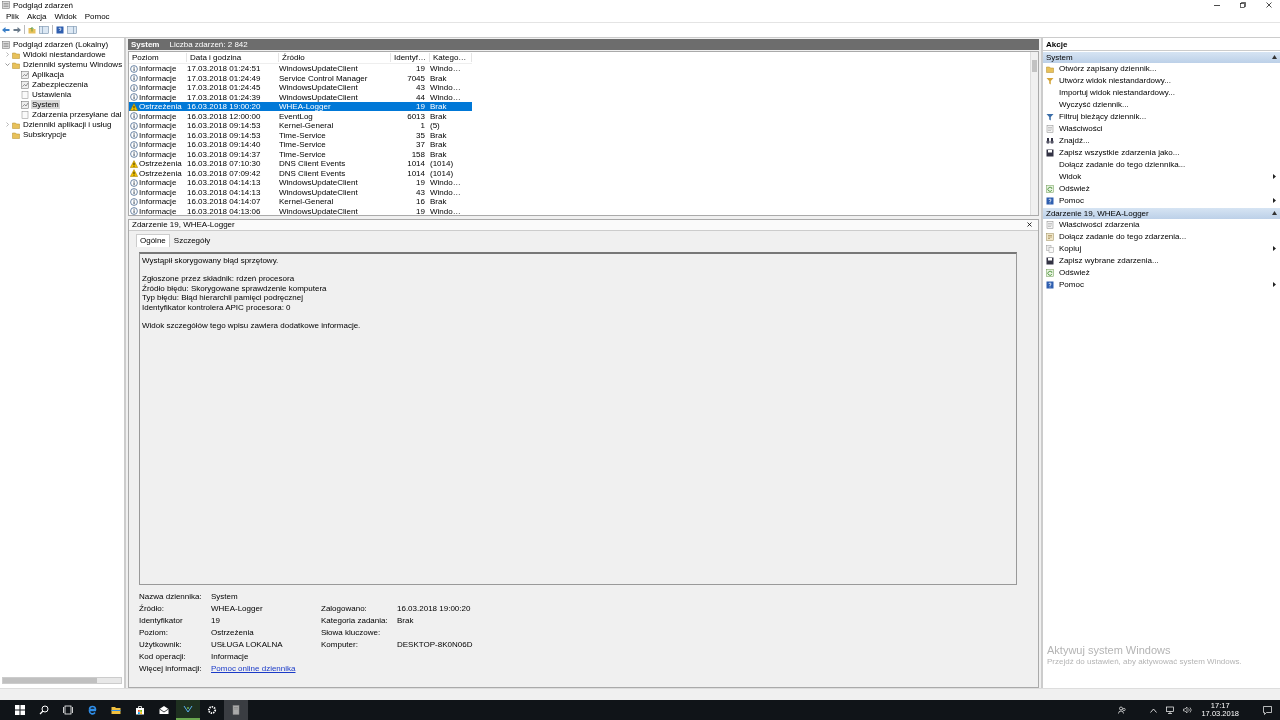  What do you see at coordinates (45, 105) in the screenshot?
I see `tree-item: System` at bounding box center [45, 105].